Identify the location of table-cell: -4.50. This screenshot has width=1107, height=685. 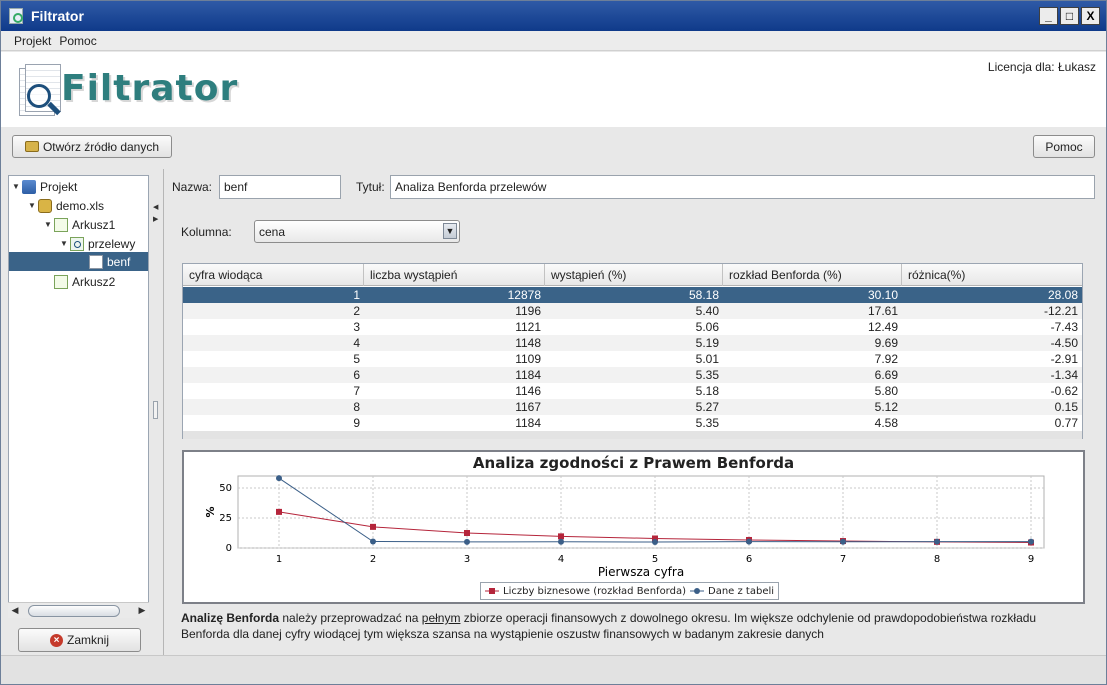
(1064, 343).